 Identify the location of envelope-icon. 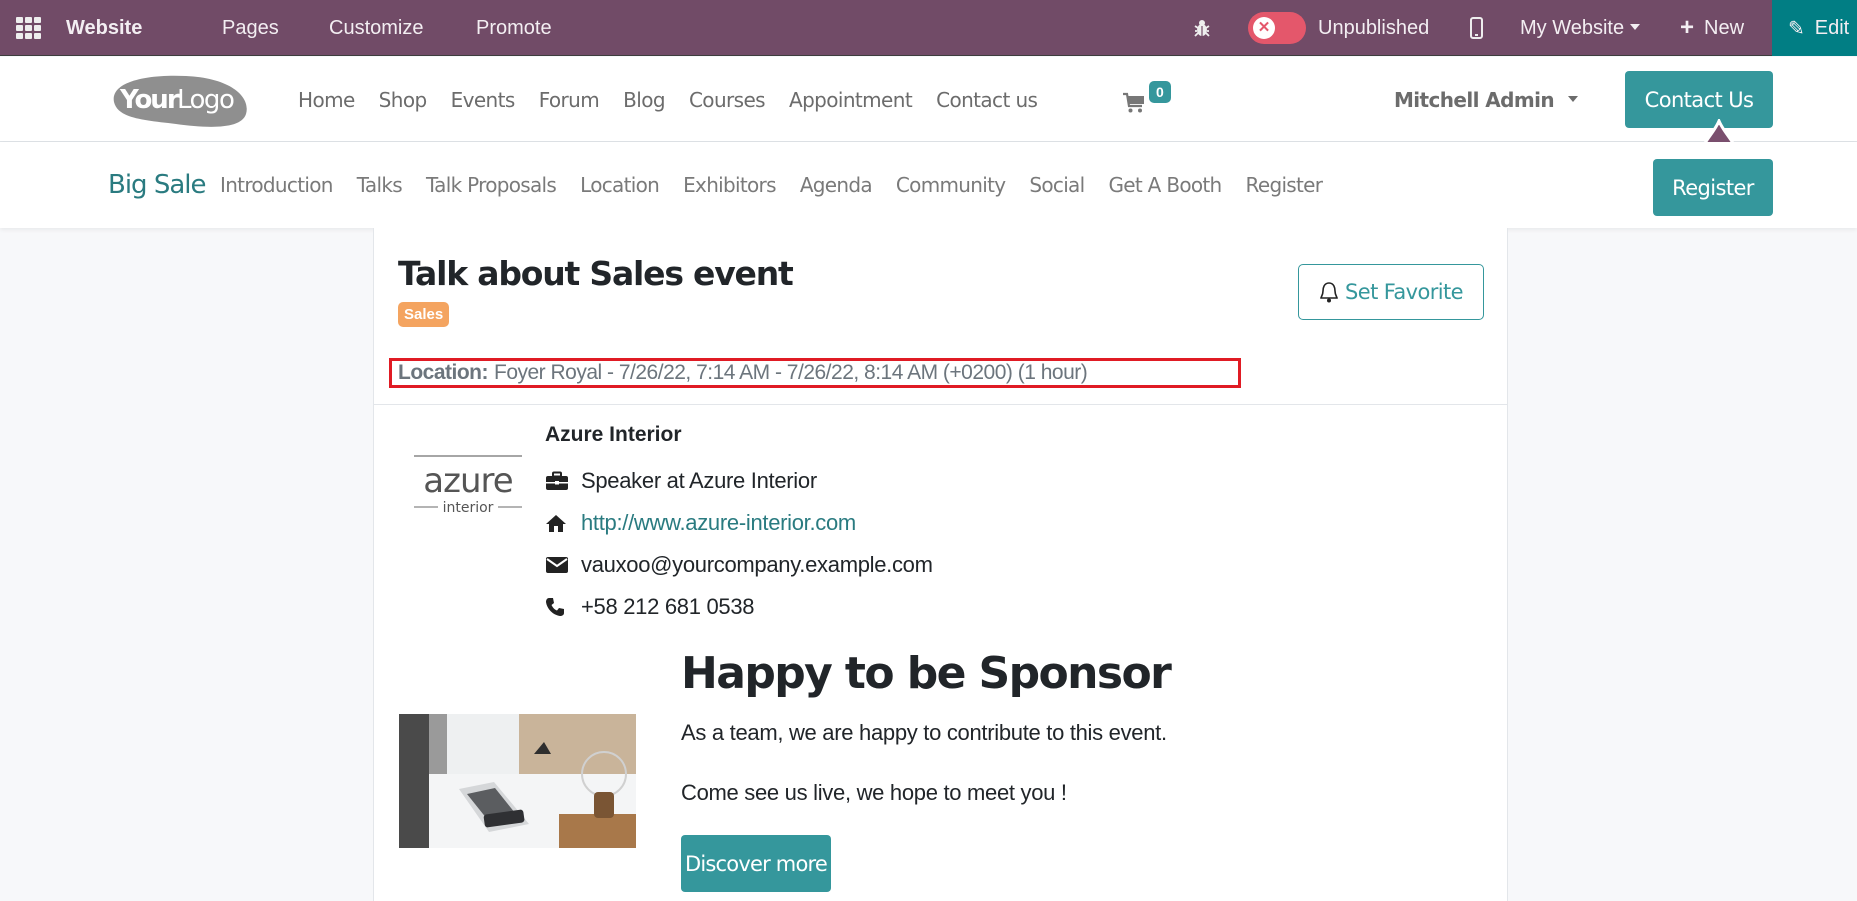
(557, 565).